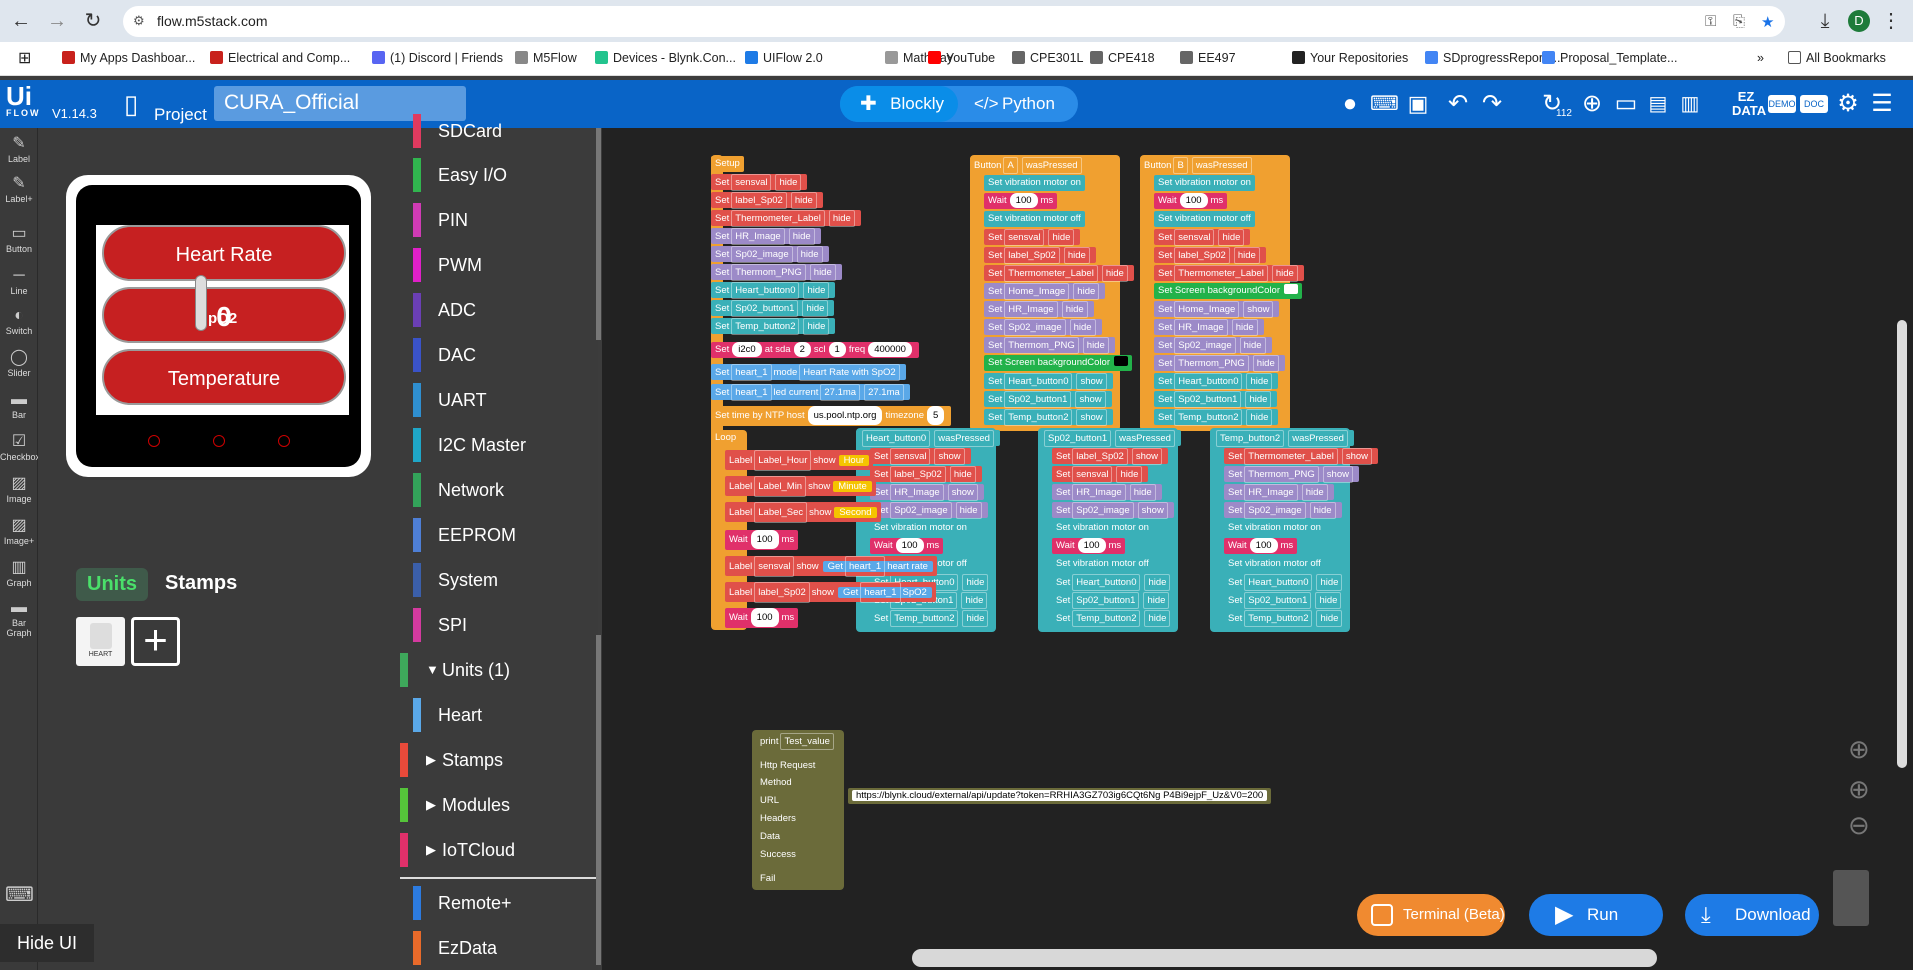 The width and height of the screenshot is (1913, 970). What do you see at coordinates (495, 131) in the screenshot?
I see `category-sdcard: SDCard` at bounding box center [495, 131].